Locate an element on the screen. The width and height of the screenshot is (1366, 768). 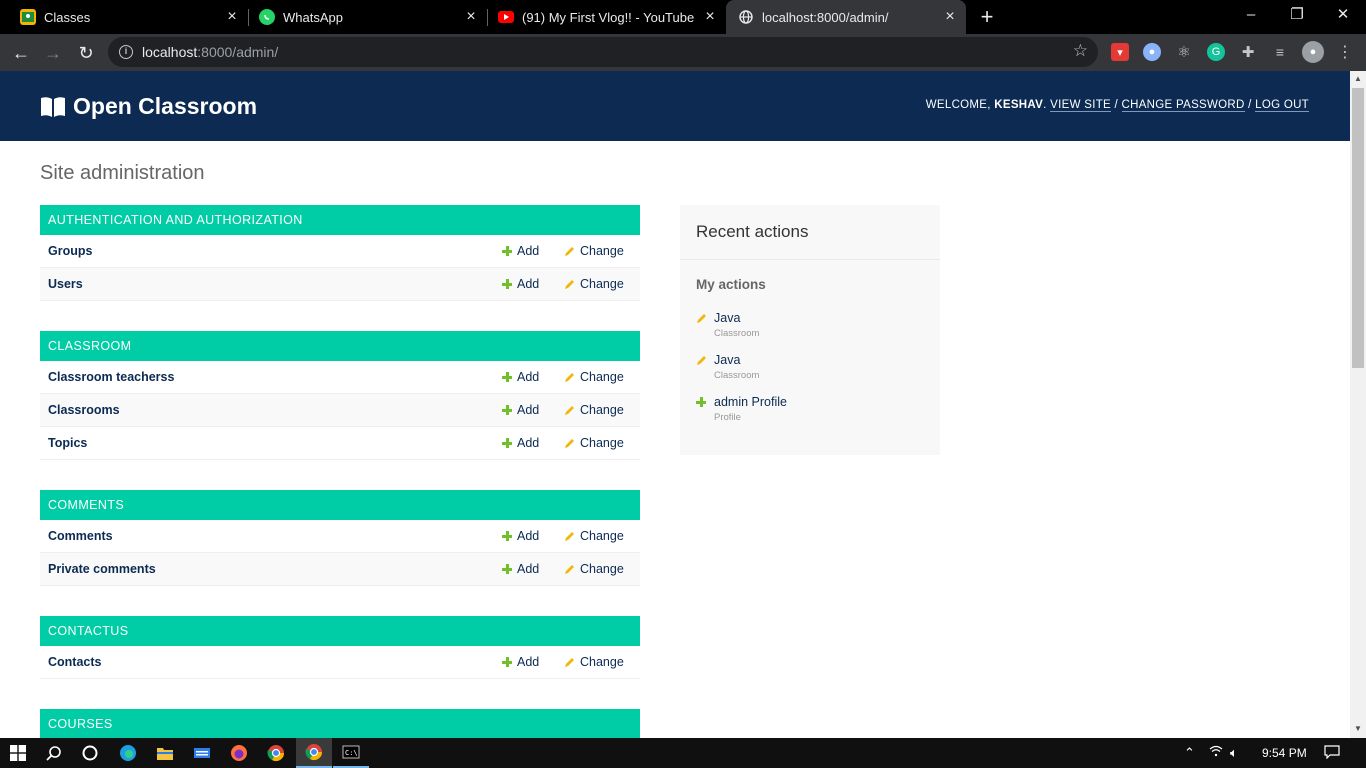
scroll-down-icon: ▼ is located at coordinates (1358, 728).